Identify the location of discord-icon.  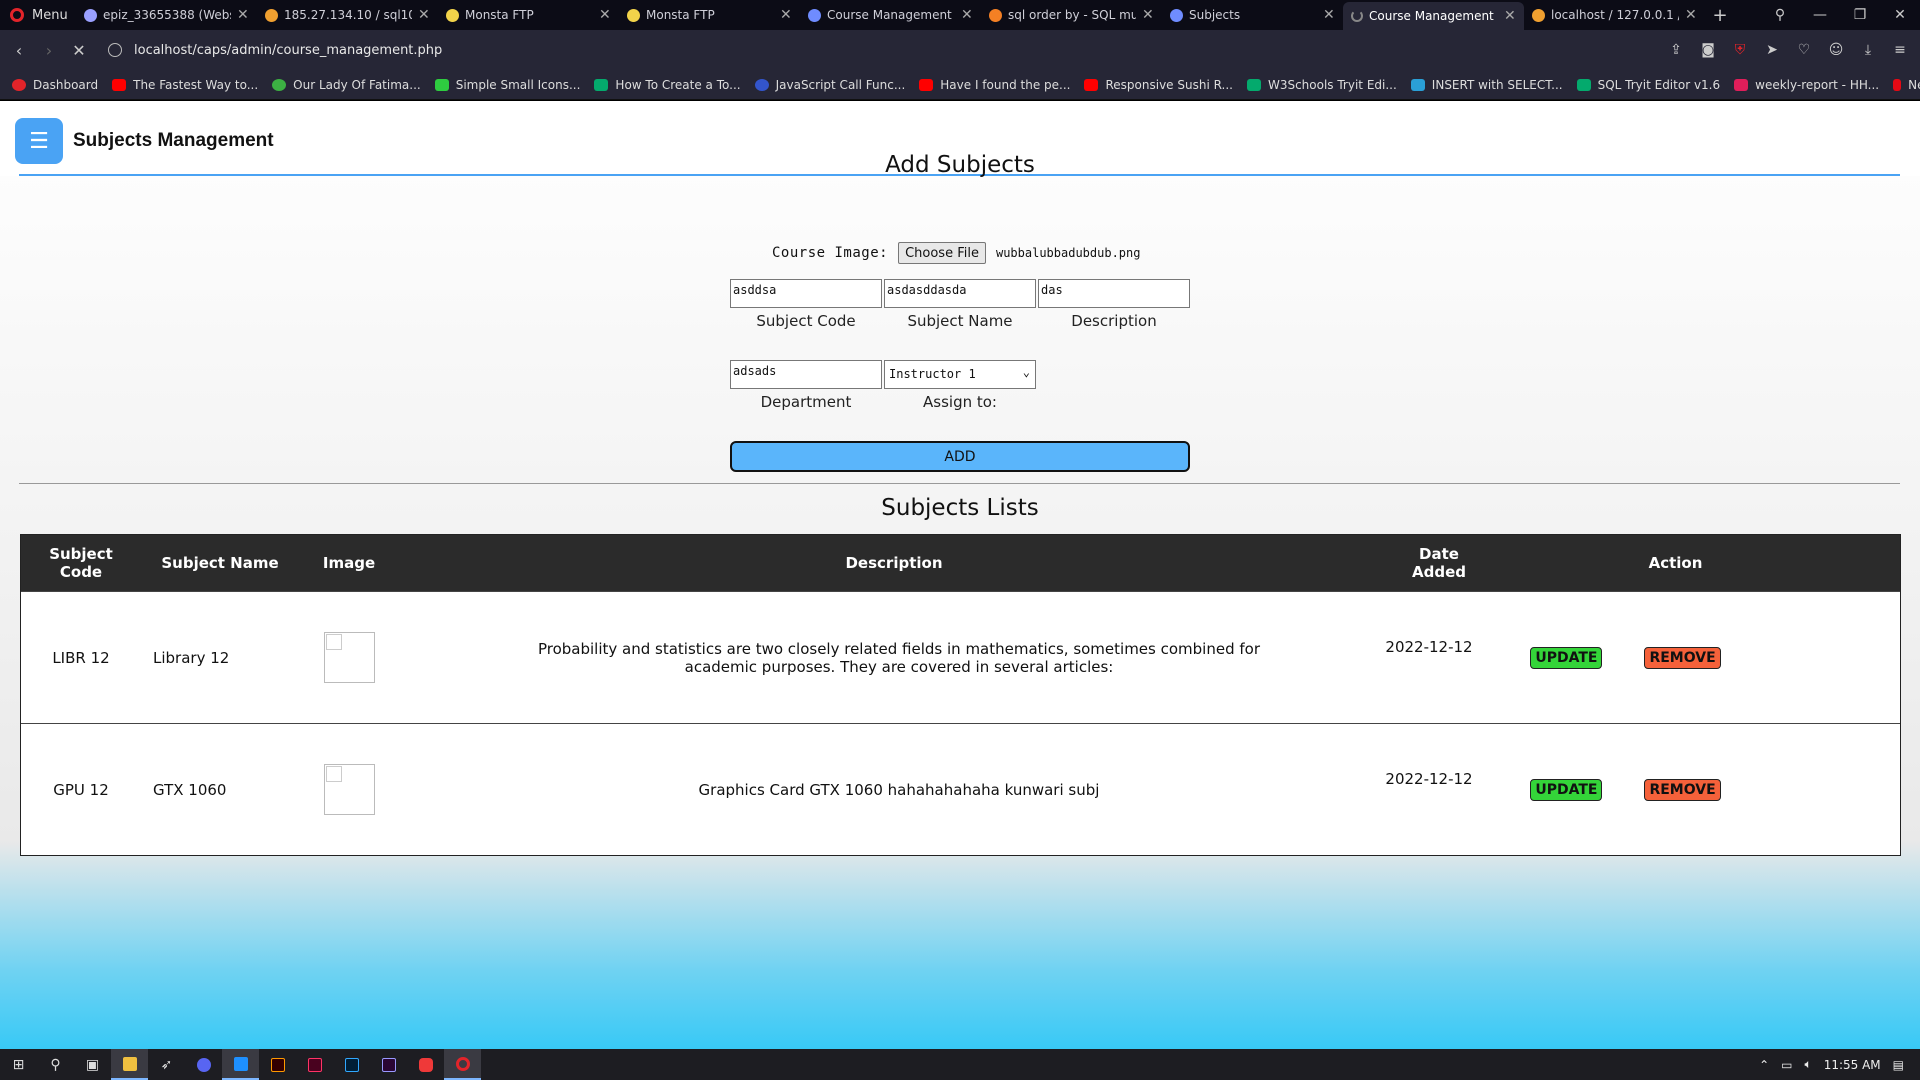
(203, 1064).